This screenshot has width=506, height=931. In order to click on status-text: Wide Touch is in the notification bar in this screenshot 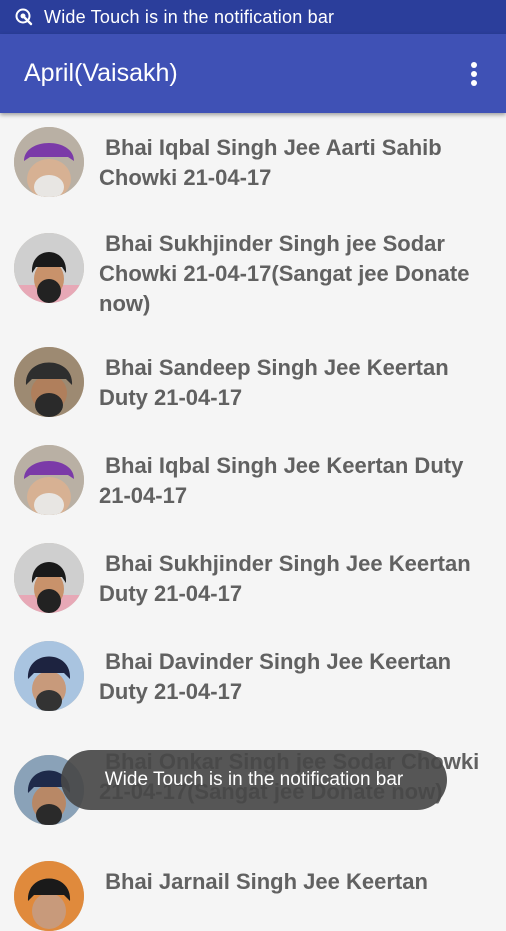, I will do `click(189, 16)`.